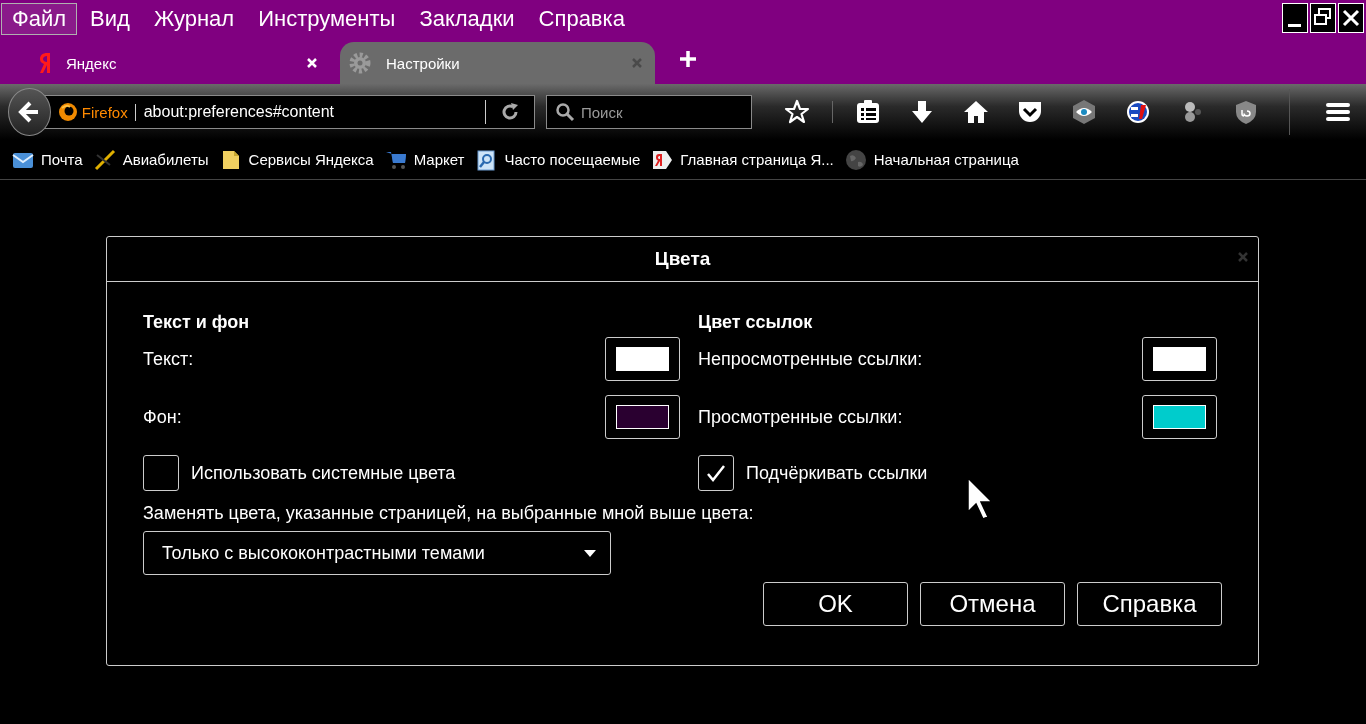 Image resolution: width=1366 pixels, height=724 pixels. I want to click on new-tab-icon, so click(688, 59).